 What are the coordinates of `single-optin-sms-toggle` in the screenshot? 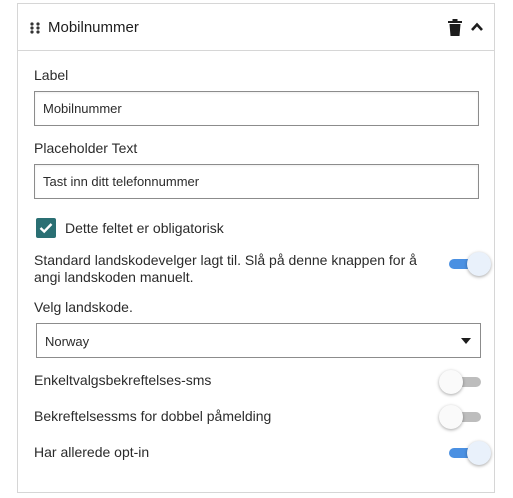 It's located at (461, 382).